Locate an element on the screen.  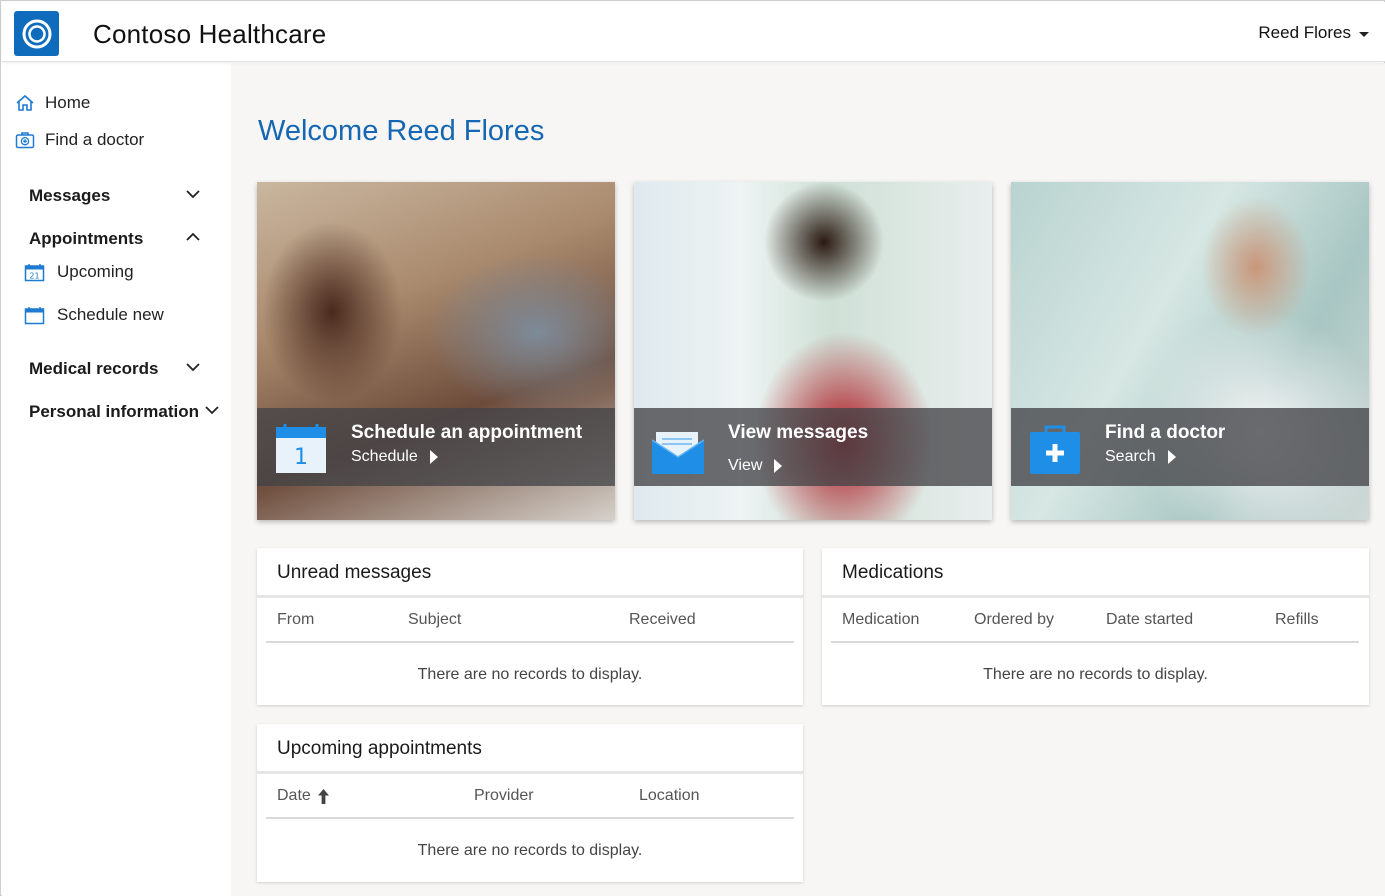
nav-section-appointments: Appointments is located at coordinates (126, 239).